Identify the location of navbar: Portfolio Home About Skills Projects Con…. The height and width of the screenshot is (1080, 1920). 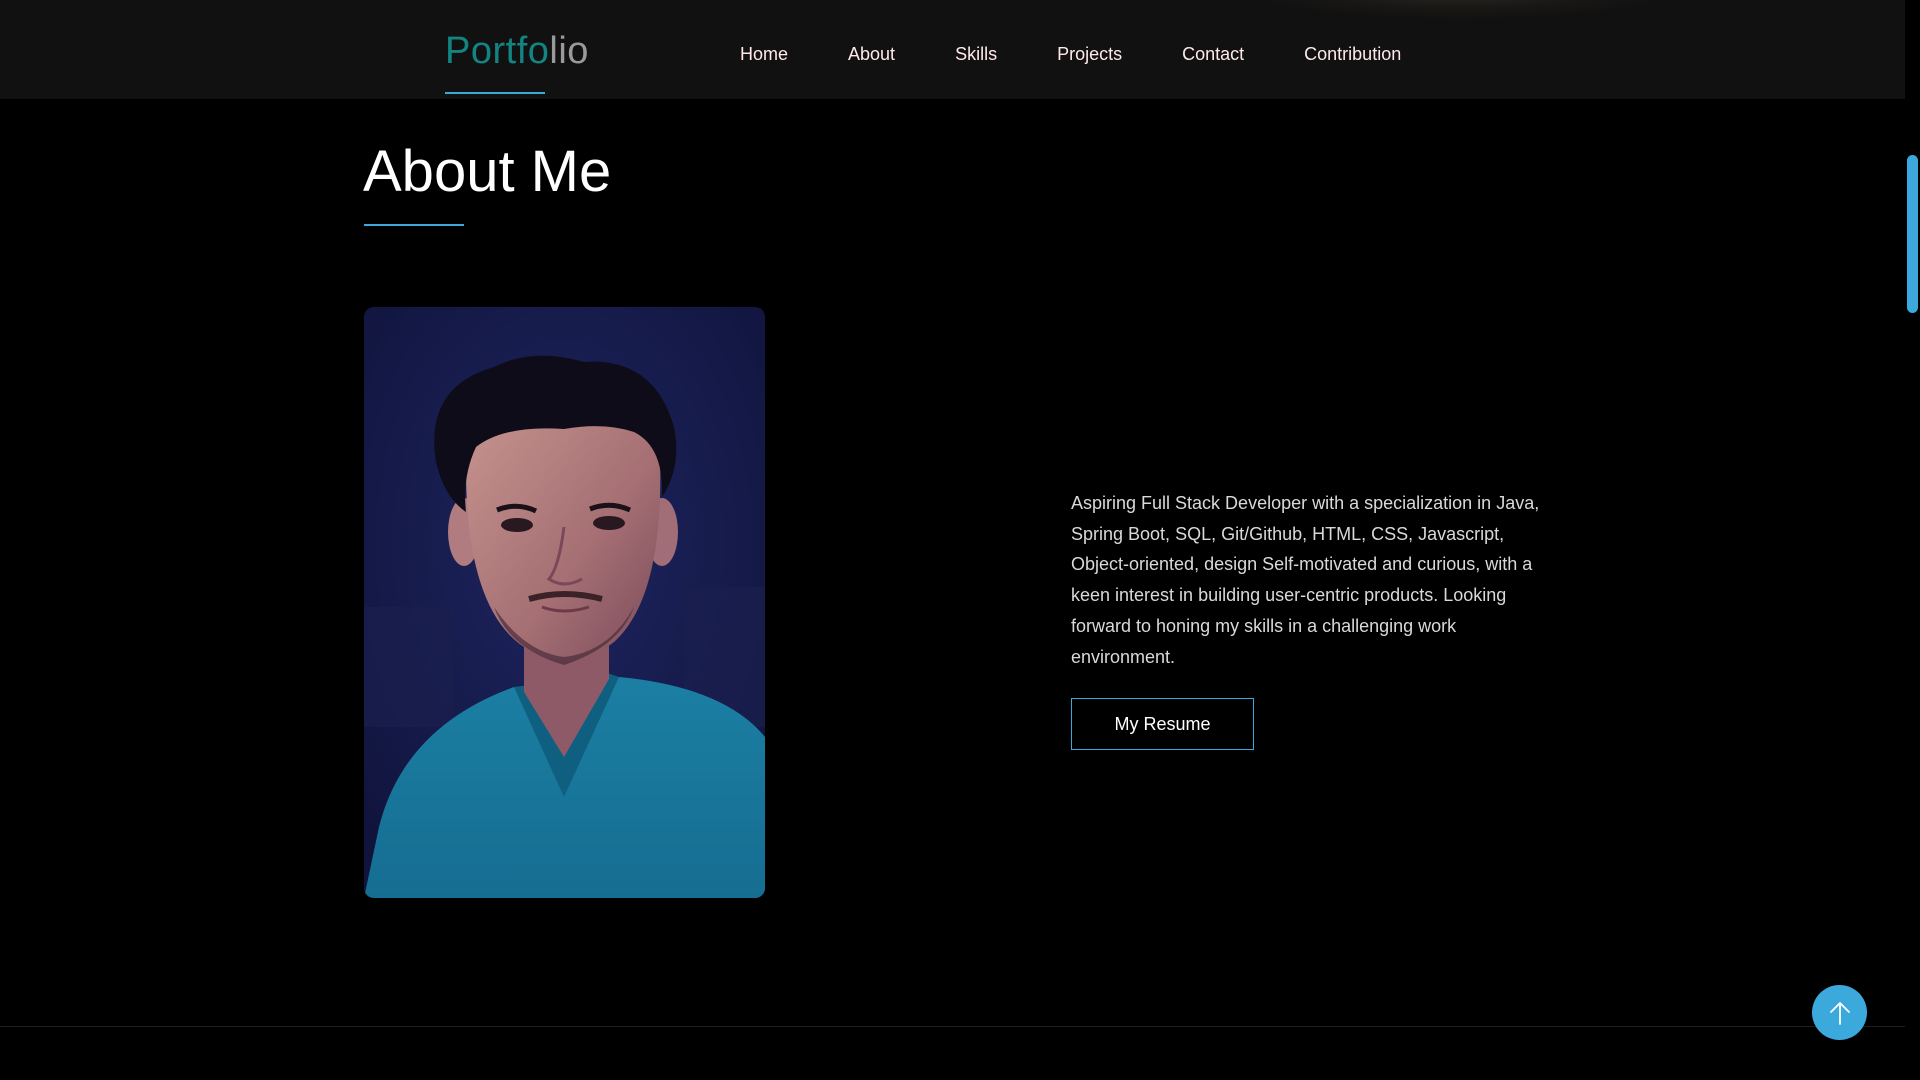
(952, 49).